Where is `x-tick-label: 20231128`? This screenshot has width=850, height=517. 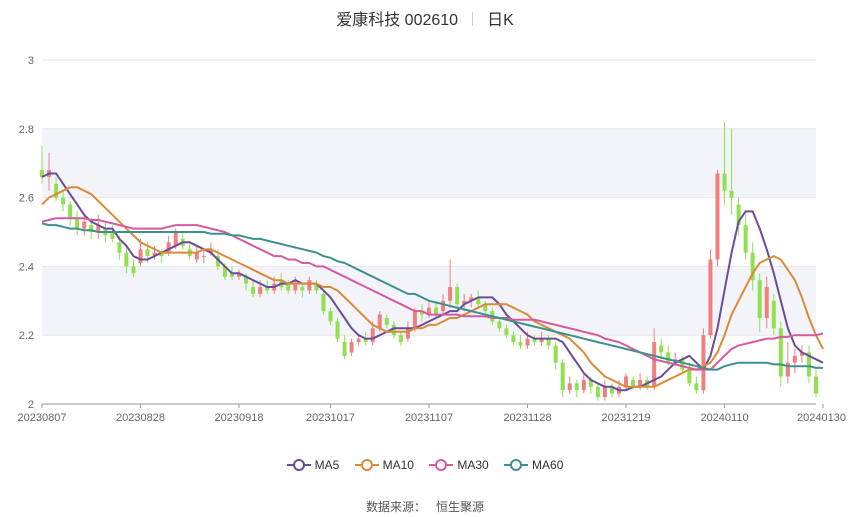
x-tick-label: 20231128 is located at coordinates (527, 418).